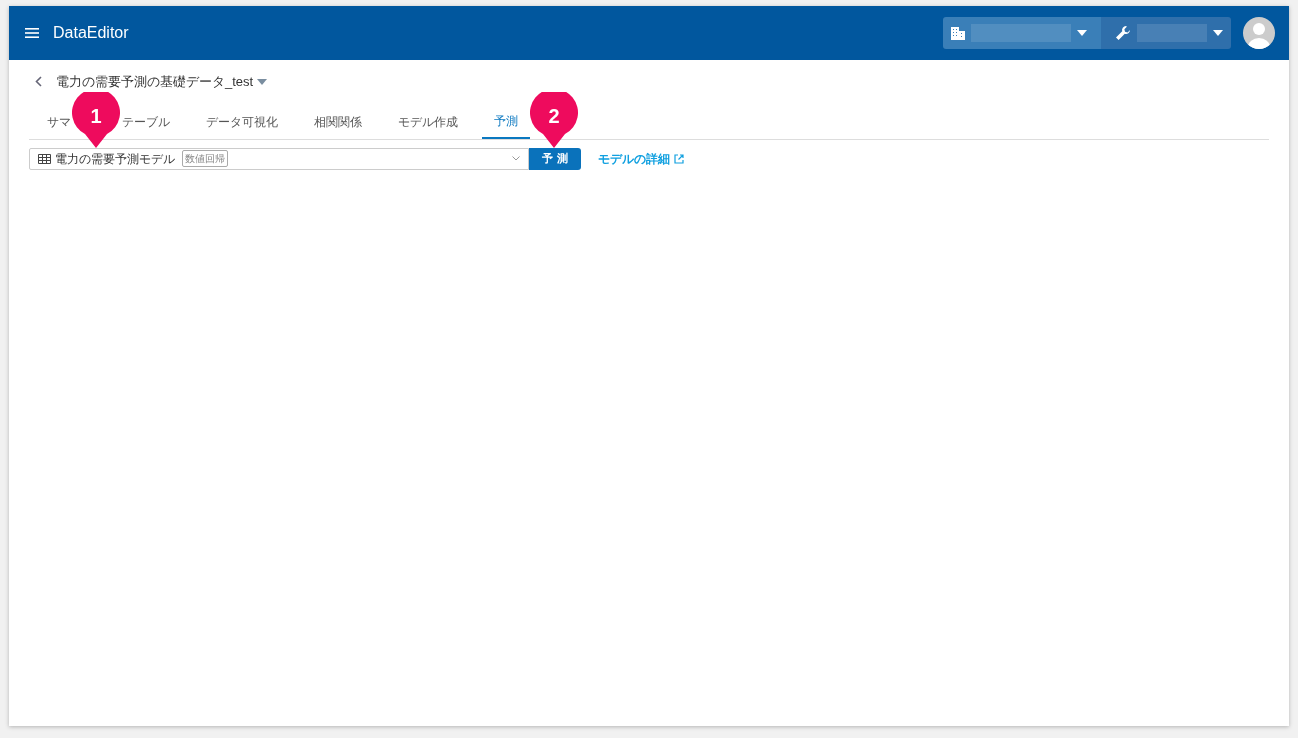  What do you see at coordinates (1166, 33) in the screenshot?
I see `project-dropdown` at bounding box center [1166, 33].